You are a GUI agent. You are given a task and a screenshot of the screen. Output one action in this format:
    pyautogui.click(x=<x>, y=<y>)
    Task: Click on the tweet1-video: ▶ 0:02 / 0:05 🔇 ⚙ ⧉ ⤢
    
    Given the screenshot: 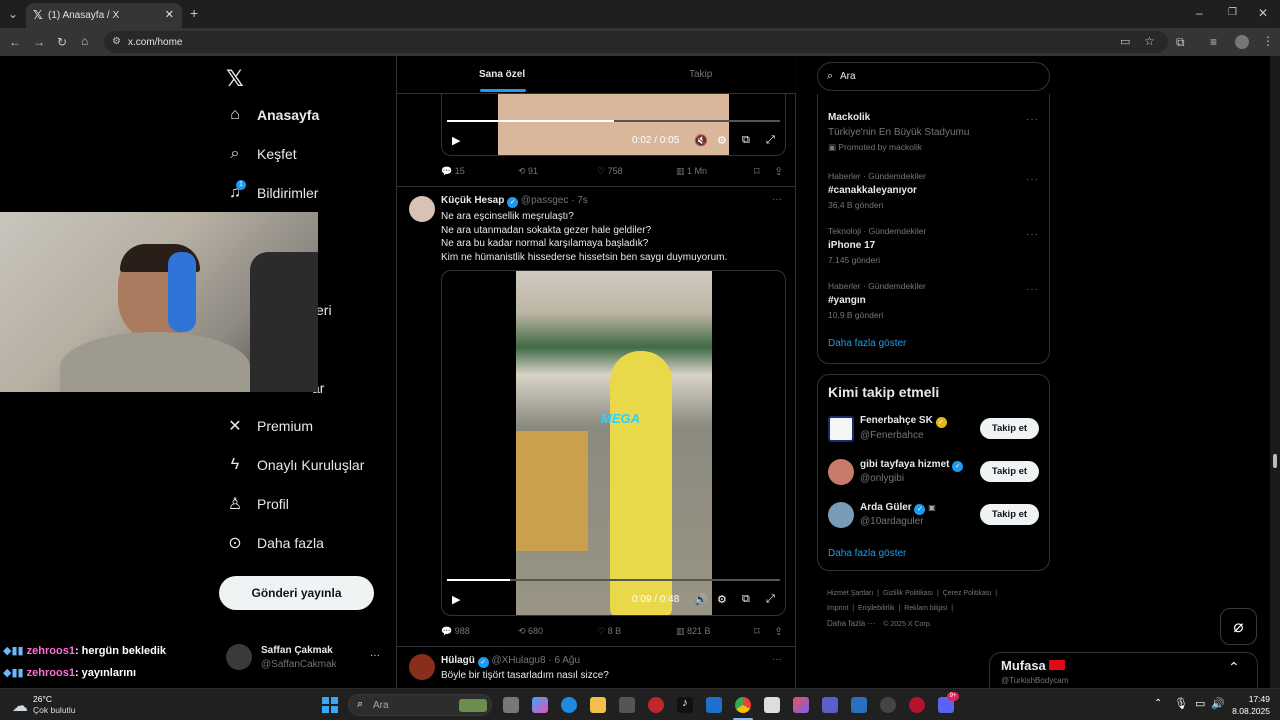 What is the action you would take?
    pyautogui.click(x=613, y=125)
    